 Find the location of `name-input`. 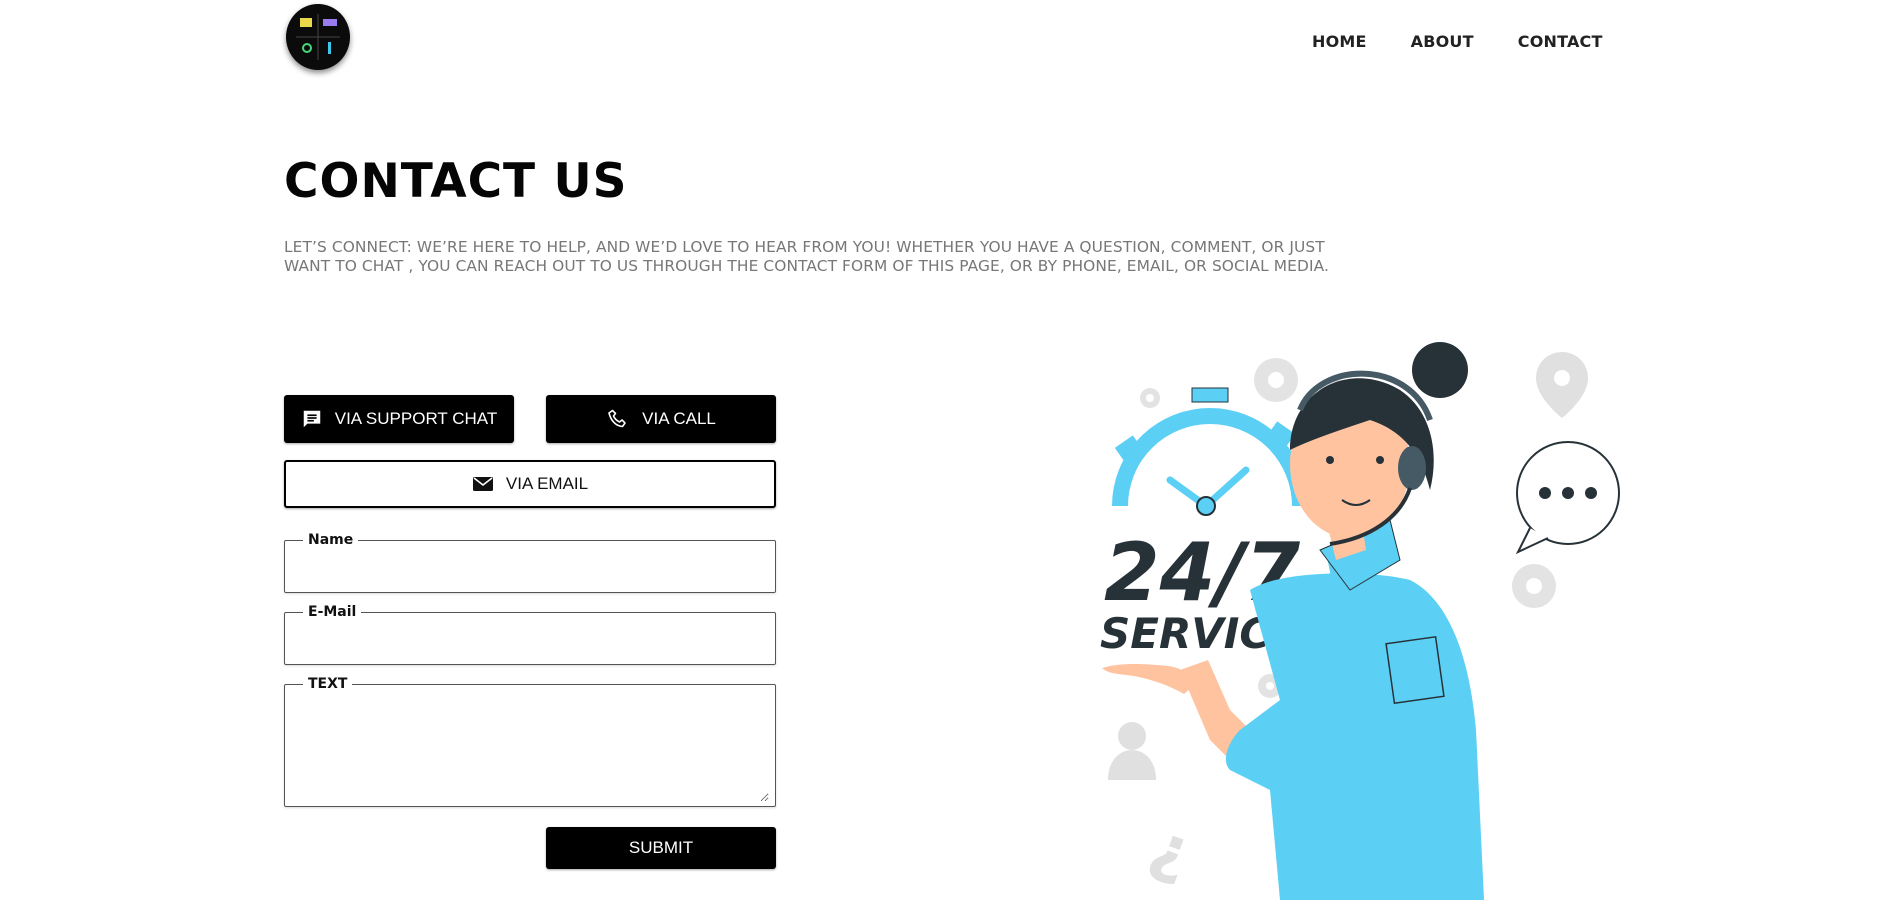

name-input is located at coordinates (530, 568).